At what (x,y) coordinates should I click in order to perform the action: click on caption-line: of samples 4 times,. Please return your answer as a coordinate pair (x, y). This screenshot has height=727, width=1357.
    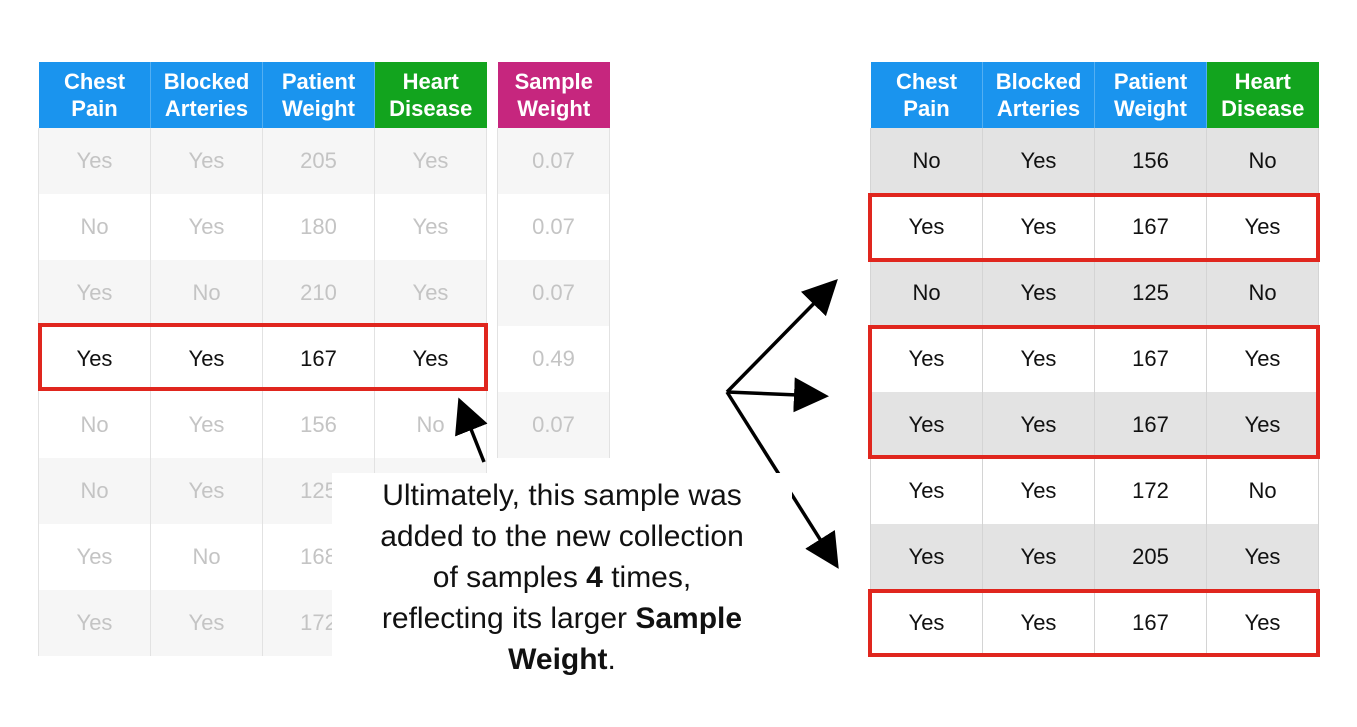
    Looking at the image, I should click on (562, 577).